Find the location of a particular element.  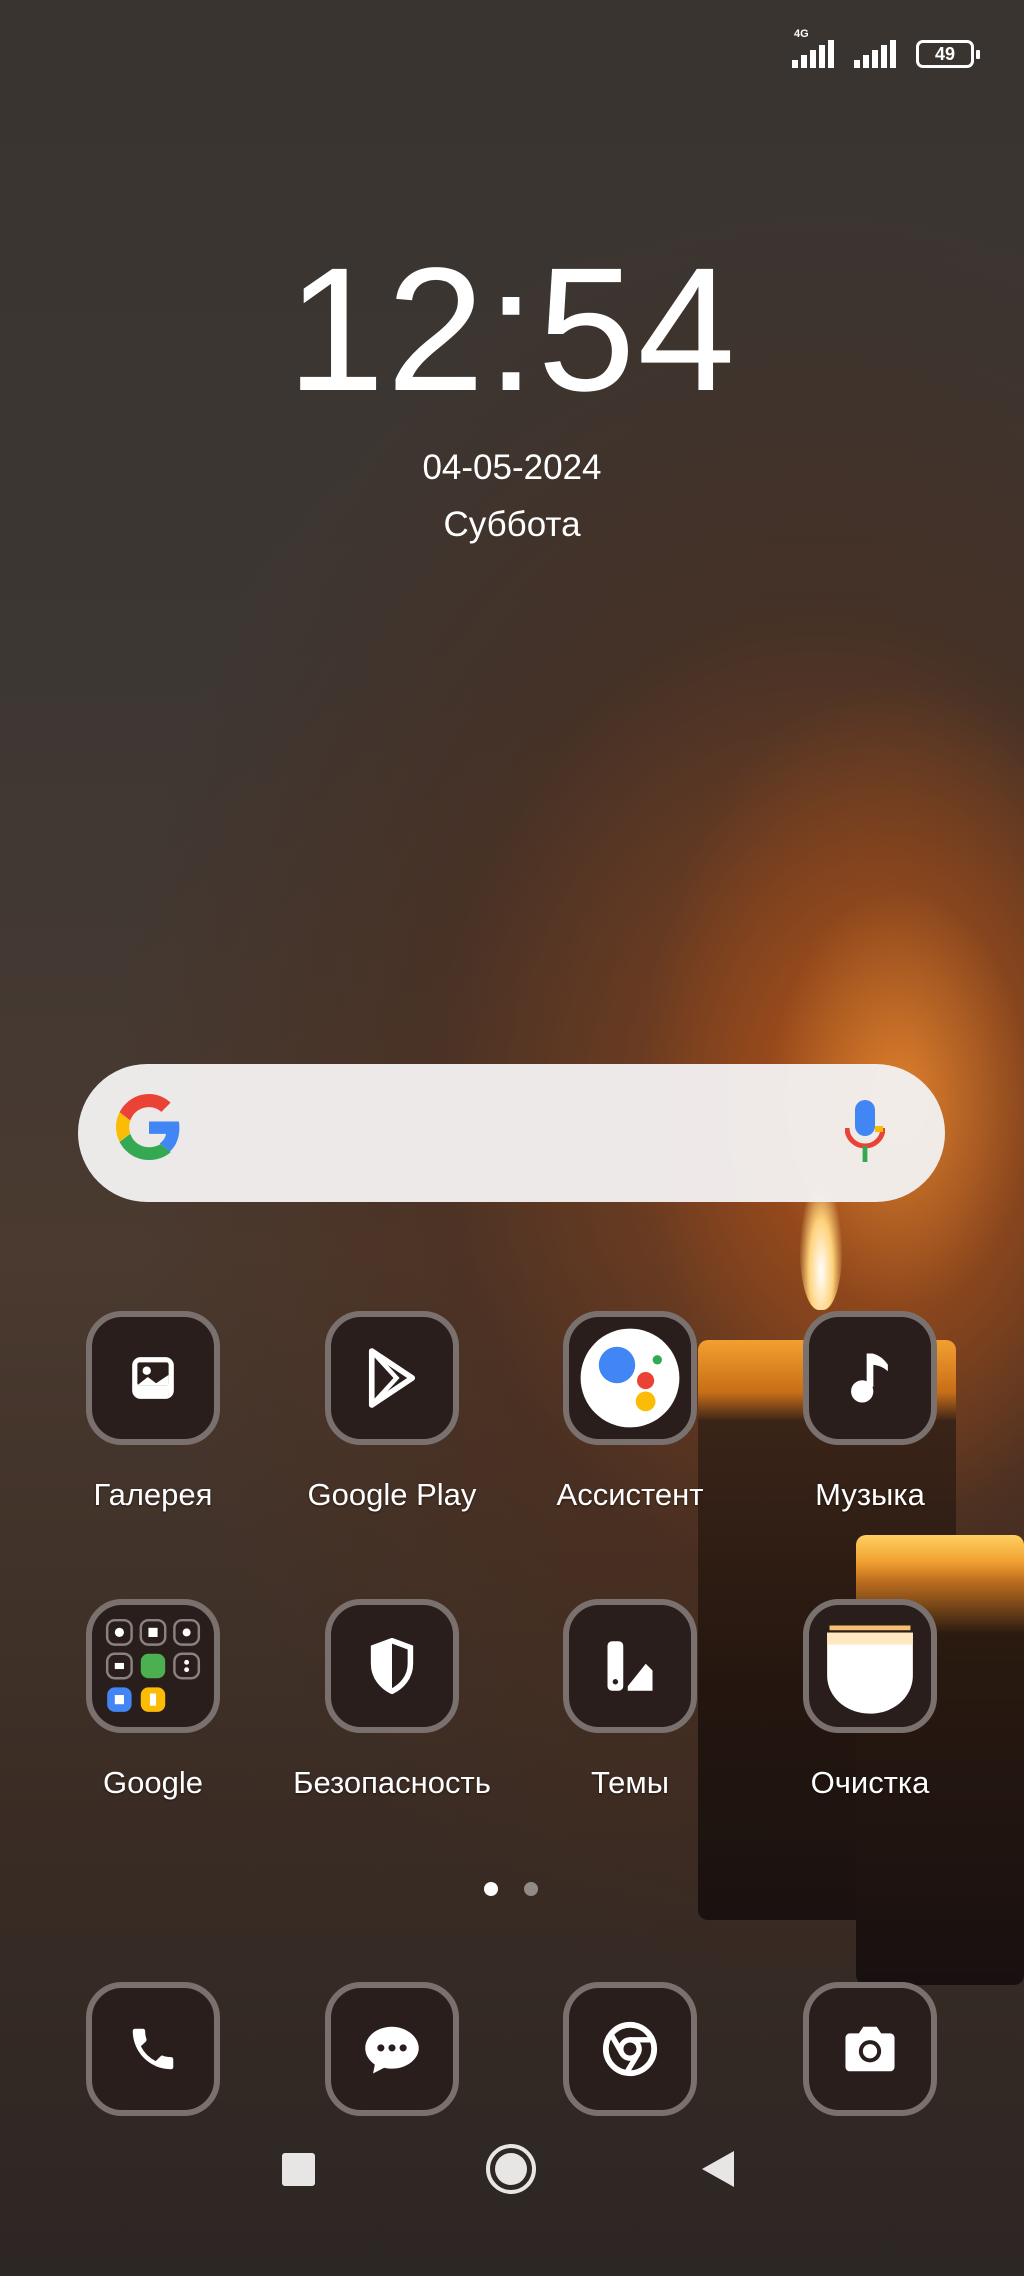

app-google-play: Google Play is located at coordinates (392, 1413).